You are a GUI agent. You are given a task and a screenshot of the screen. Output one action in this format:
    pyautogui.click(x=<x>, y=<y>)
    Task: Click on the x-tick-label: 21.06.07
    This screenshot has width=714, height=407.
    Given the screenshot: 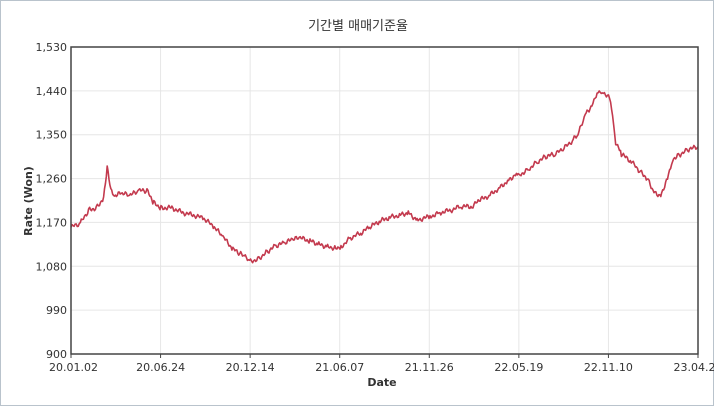 What is the action you would take?
    pyautogui.click(x=339, y=367)
    